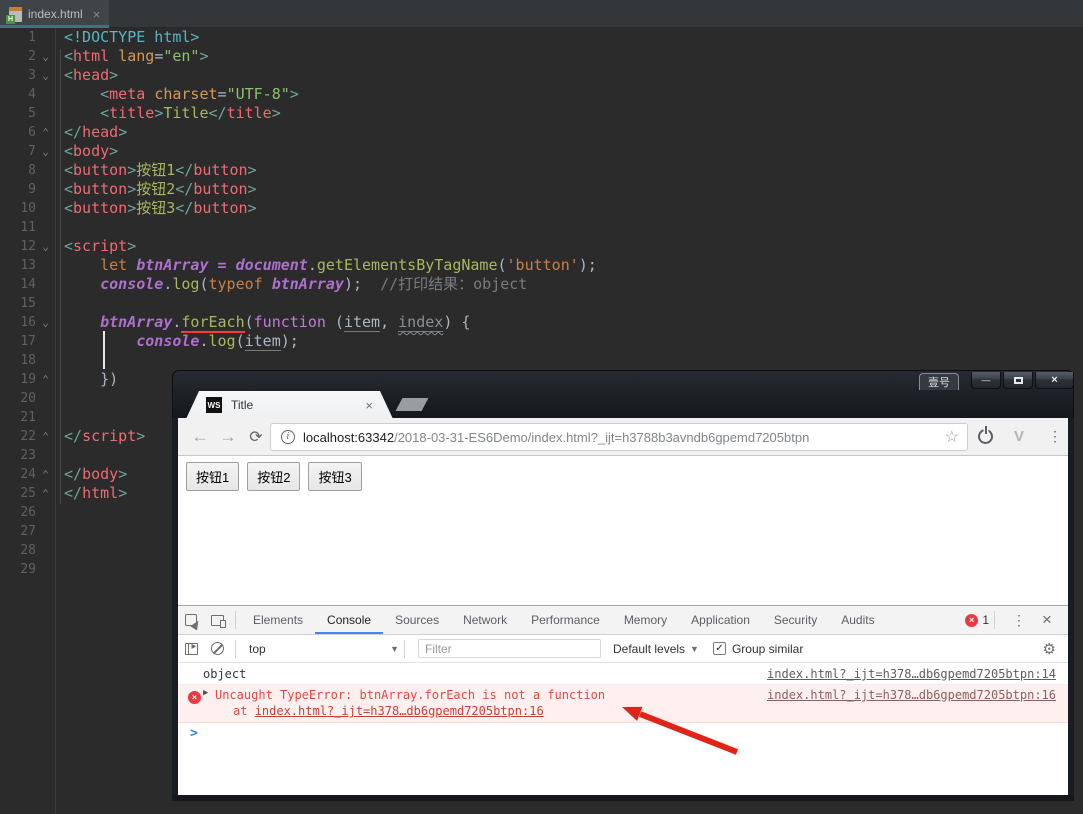  What do you see at coordinates (217, 649) in the screenshot?
I see `clear-console-icon` at bounding box center [217, 649].